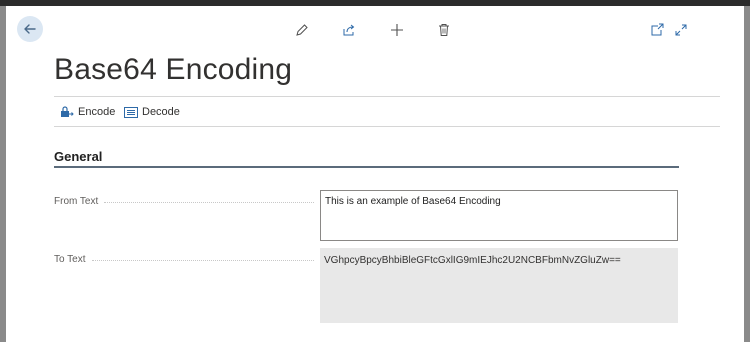 The height and width of the screenshot is (342, 750). I want to click on share-button, so click(349, 30).